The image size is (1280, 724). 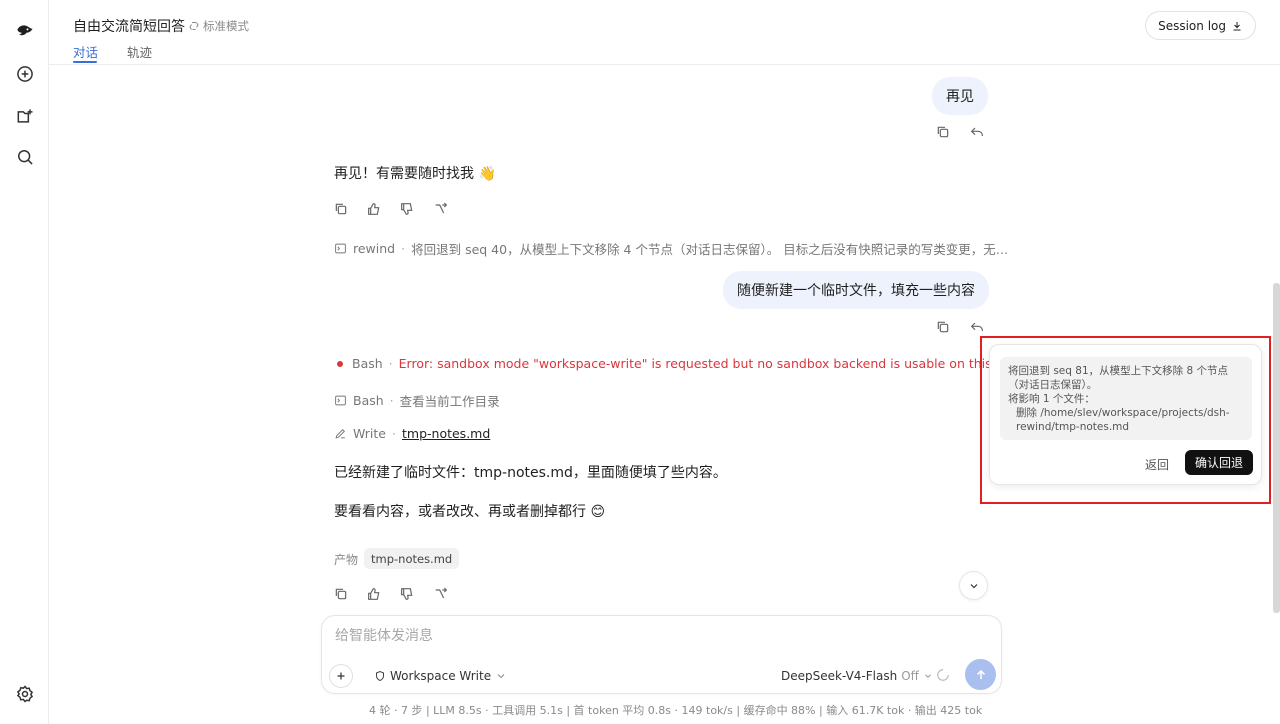 I want to click on session-log-button: Session log, so click(x=1200, y=25).